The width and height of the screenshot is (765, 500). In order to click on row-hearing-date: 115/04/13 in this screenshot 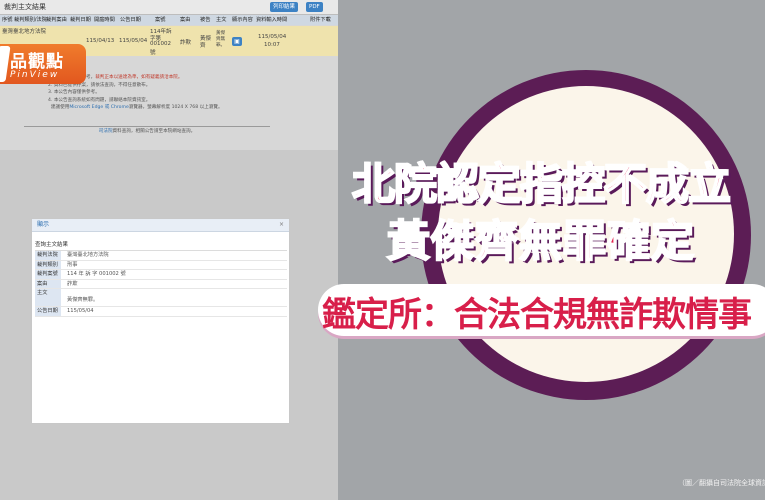, I will do `click(100, 41)`.